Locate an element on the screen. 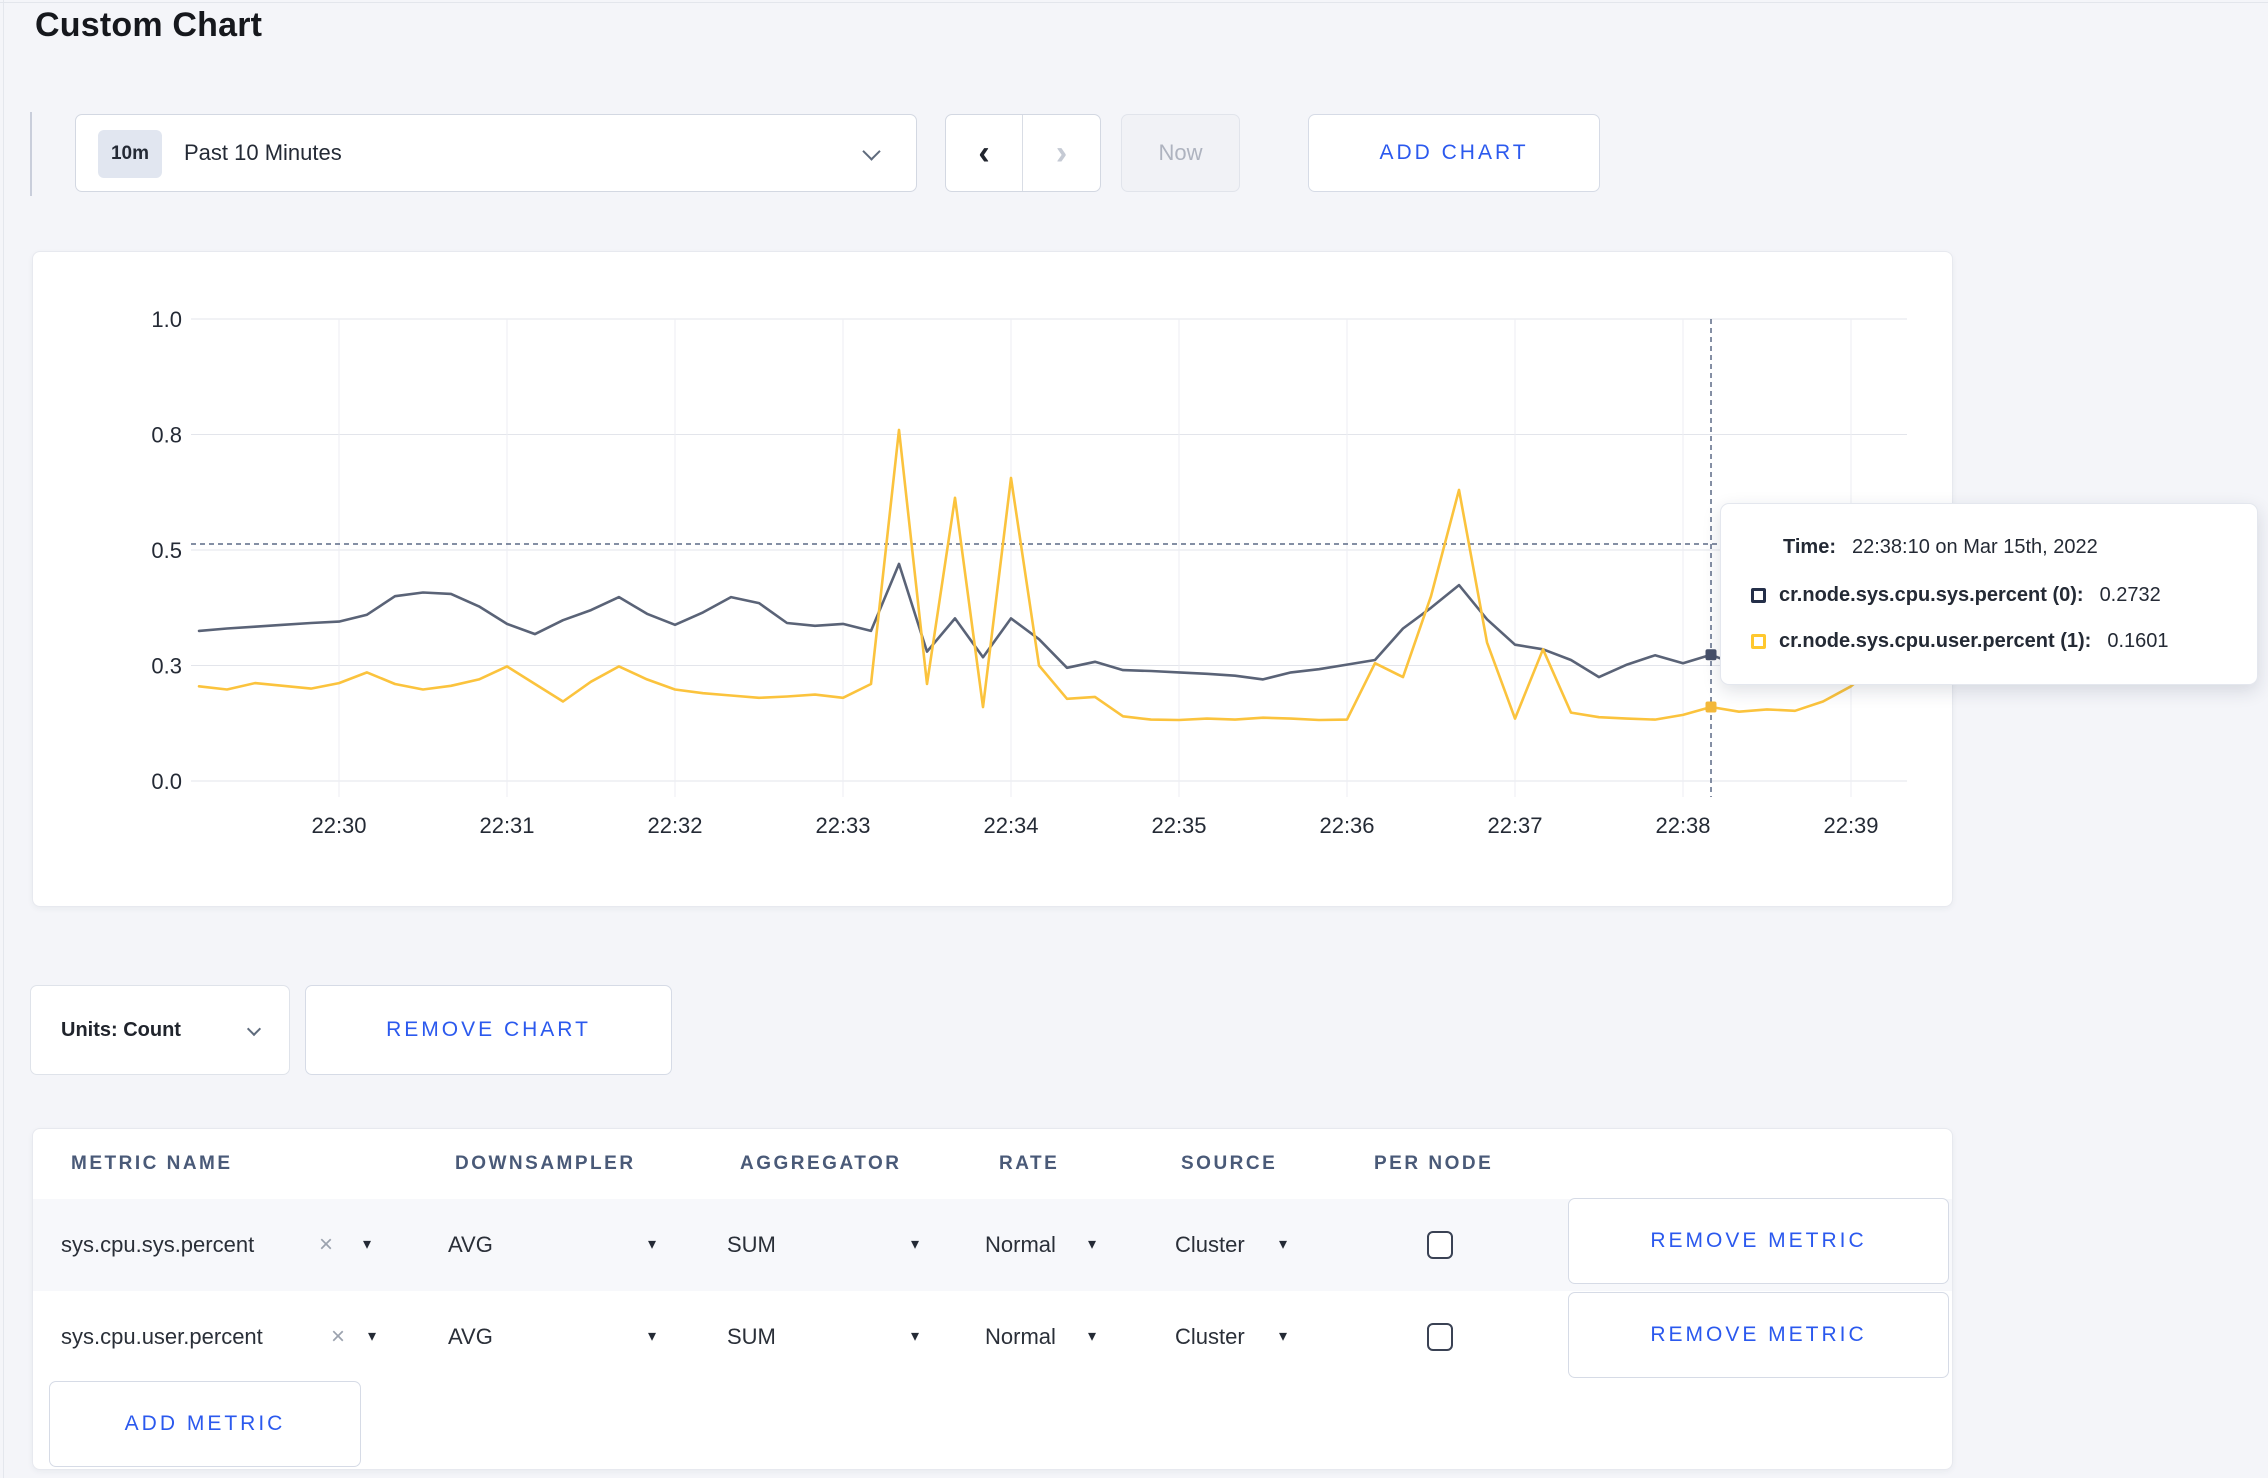  tooltip-time-row: Time: 22:38:10 on Mar 15th, 2022 is located at coordinates (1940, 547).